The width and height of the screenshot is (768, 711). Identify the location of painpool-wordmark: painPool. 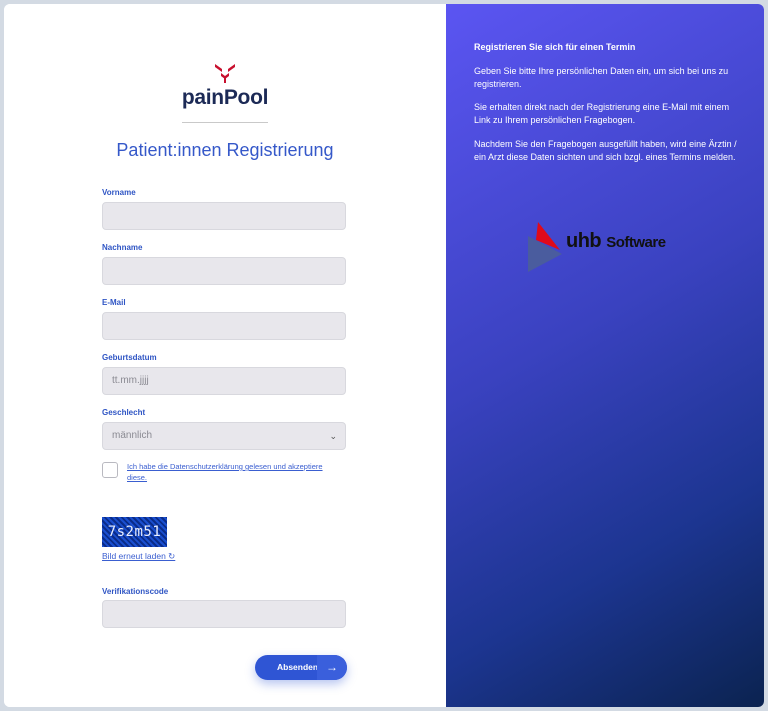
(225, 97).